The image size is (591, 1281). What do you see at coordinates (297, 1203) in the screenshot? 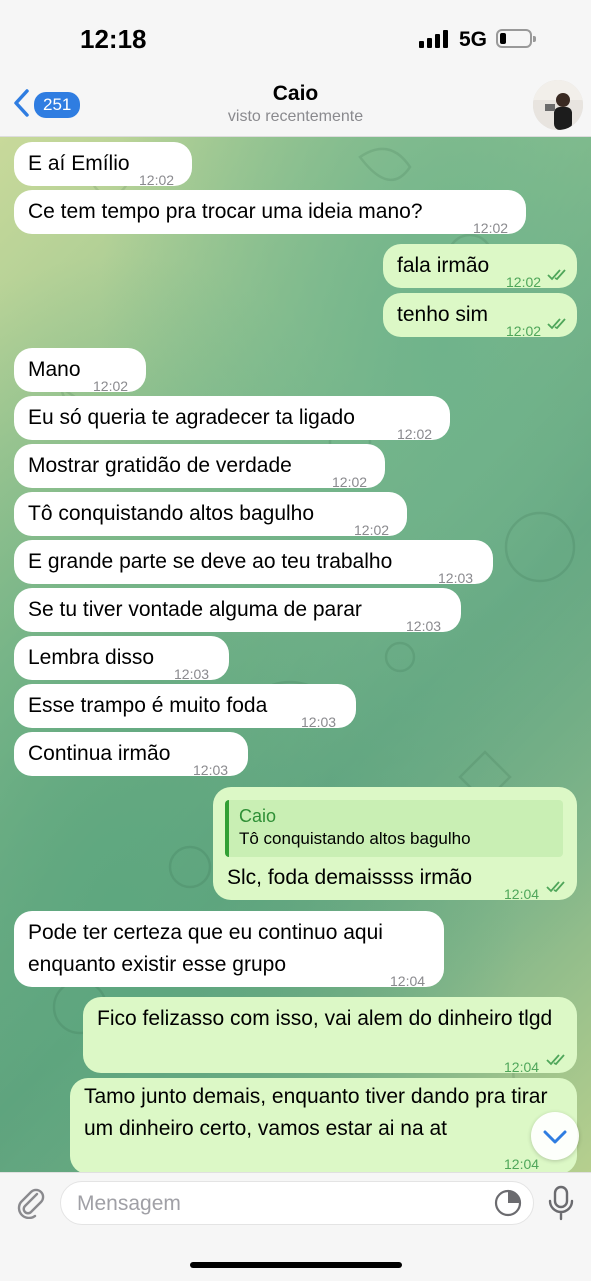
I see `message-input: Mensagem` at bounding box center [297, 1203].